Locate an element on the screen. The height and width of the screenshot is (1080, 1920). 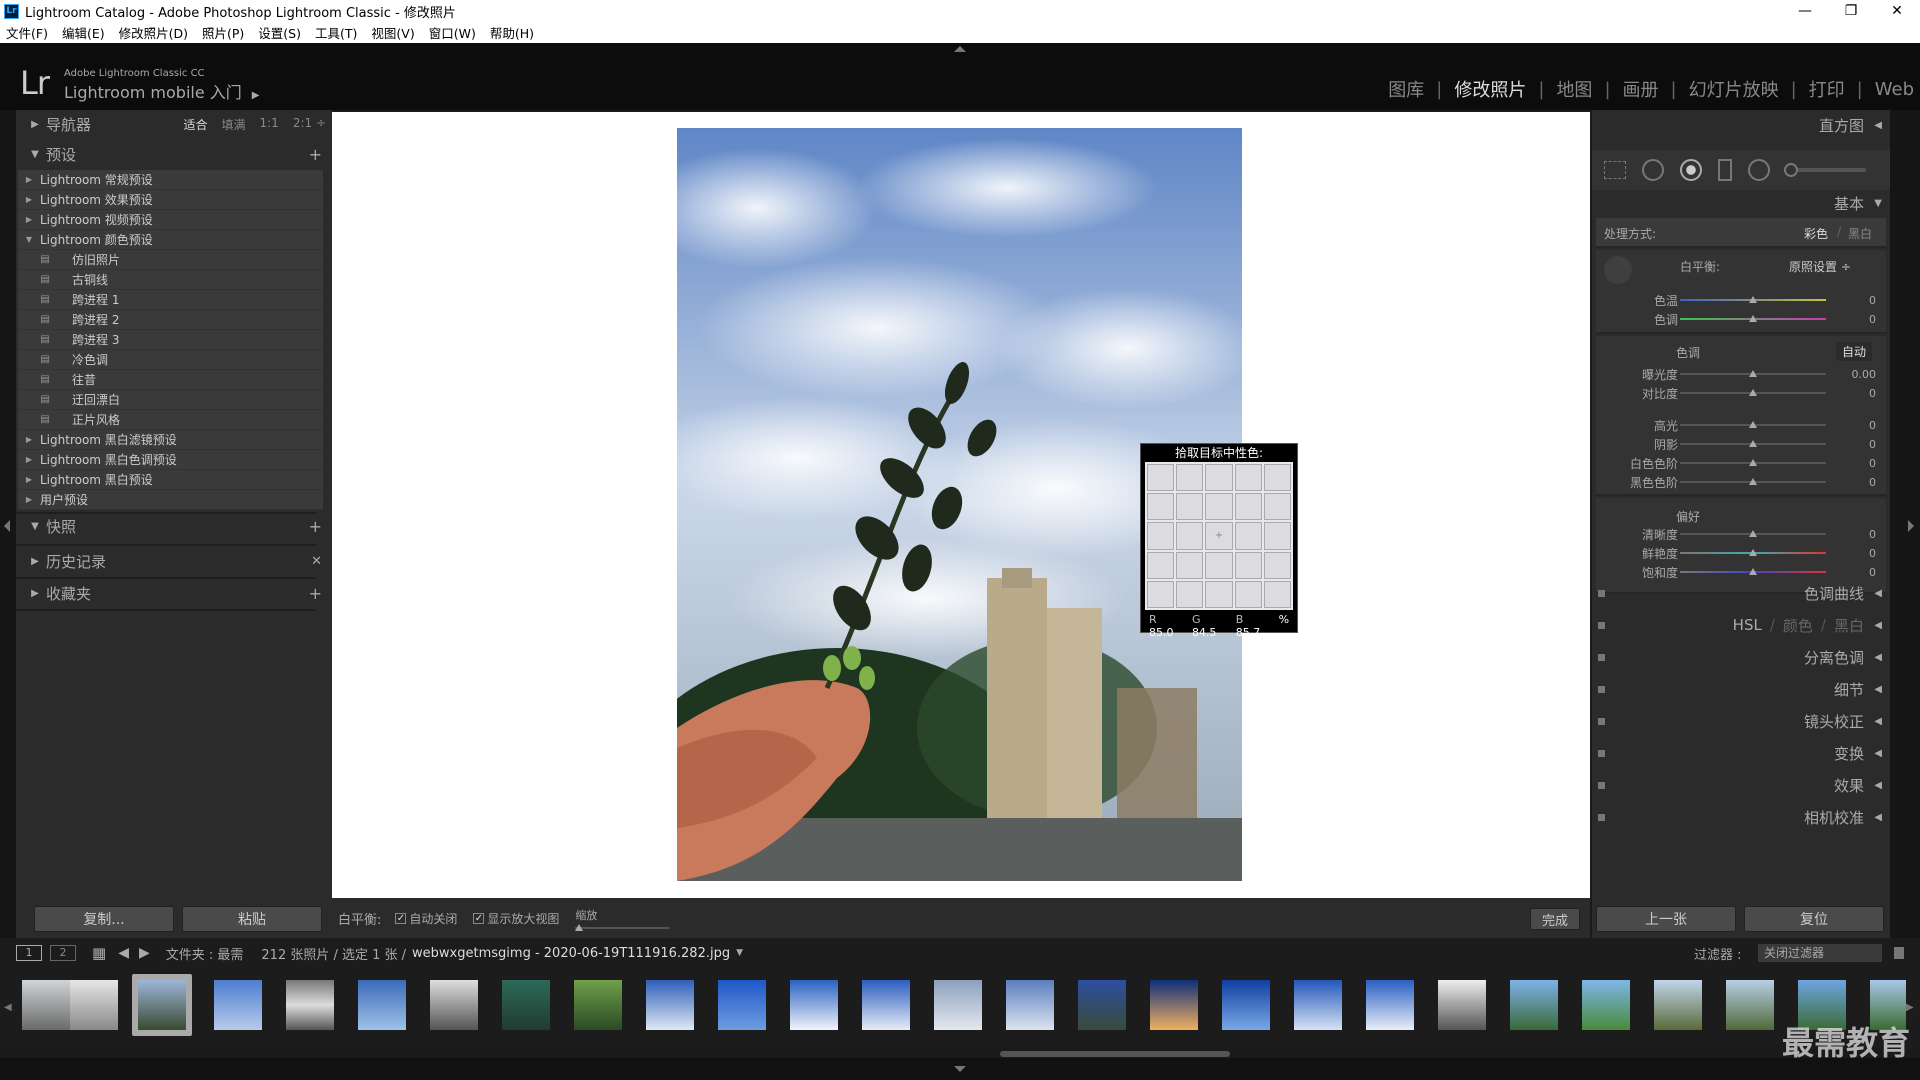
exposure-value: 0.00 is located at coordinates (1864, 374).